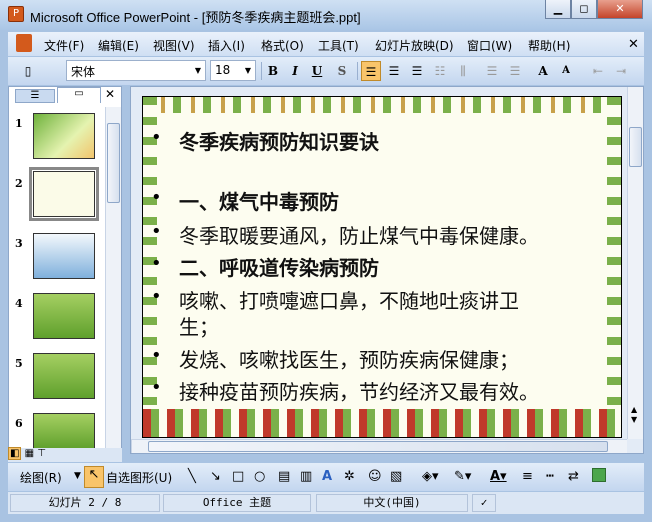 The width and height of the screenshot is (652, 522). Describe the element at coordinates (620, 9) in the screenshot. I see `close-button: ✕` at that location.